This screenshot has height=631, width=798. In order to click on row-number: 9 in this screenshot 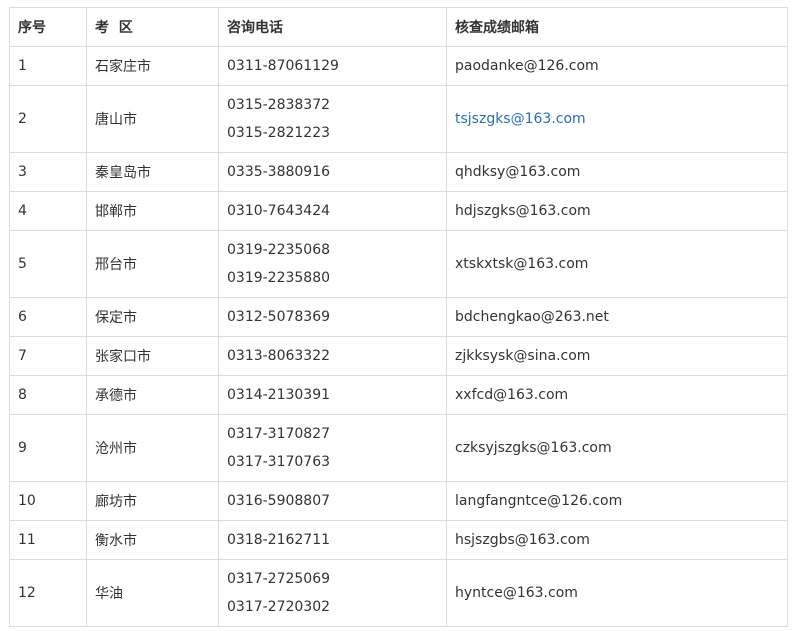, I will do `click(48, 448)`.